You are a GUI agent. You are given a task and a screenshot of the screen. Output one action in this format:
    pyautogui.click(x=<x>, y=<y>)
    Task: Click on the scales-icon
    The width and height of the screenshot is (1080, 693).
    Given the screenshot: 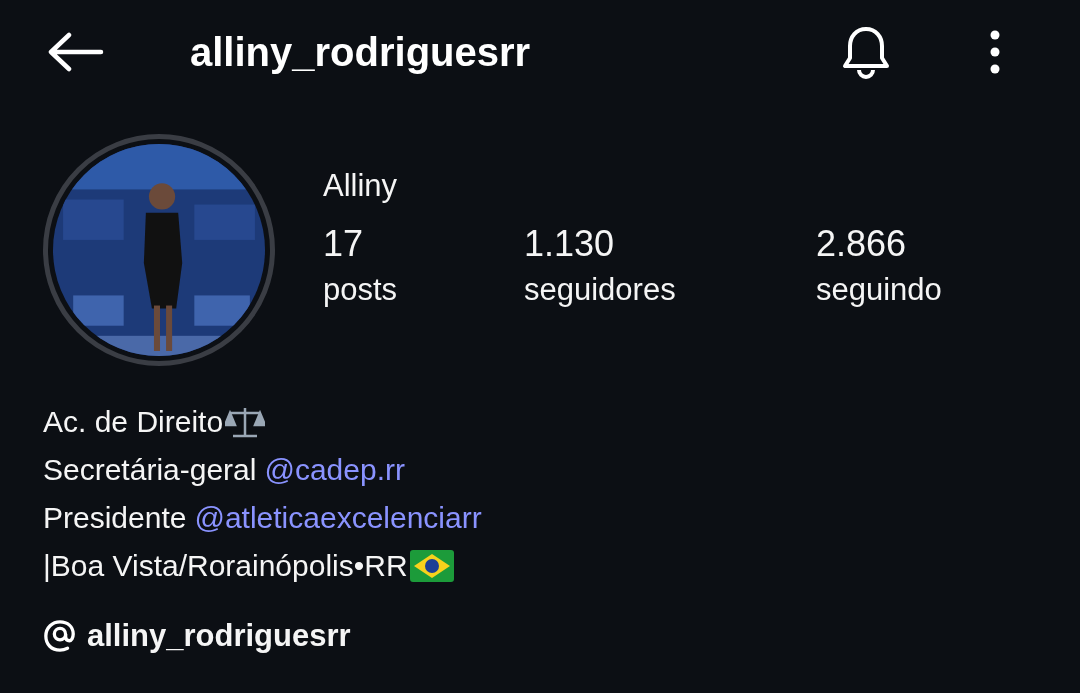 What is the action you would take?
    pyautogui.click(x=245, y=422)
    